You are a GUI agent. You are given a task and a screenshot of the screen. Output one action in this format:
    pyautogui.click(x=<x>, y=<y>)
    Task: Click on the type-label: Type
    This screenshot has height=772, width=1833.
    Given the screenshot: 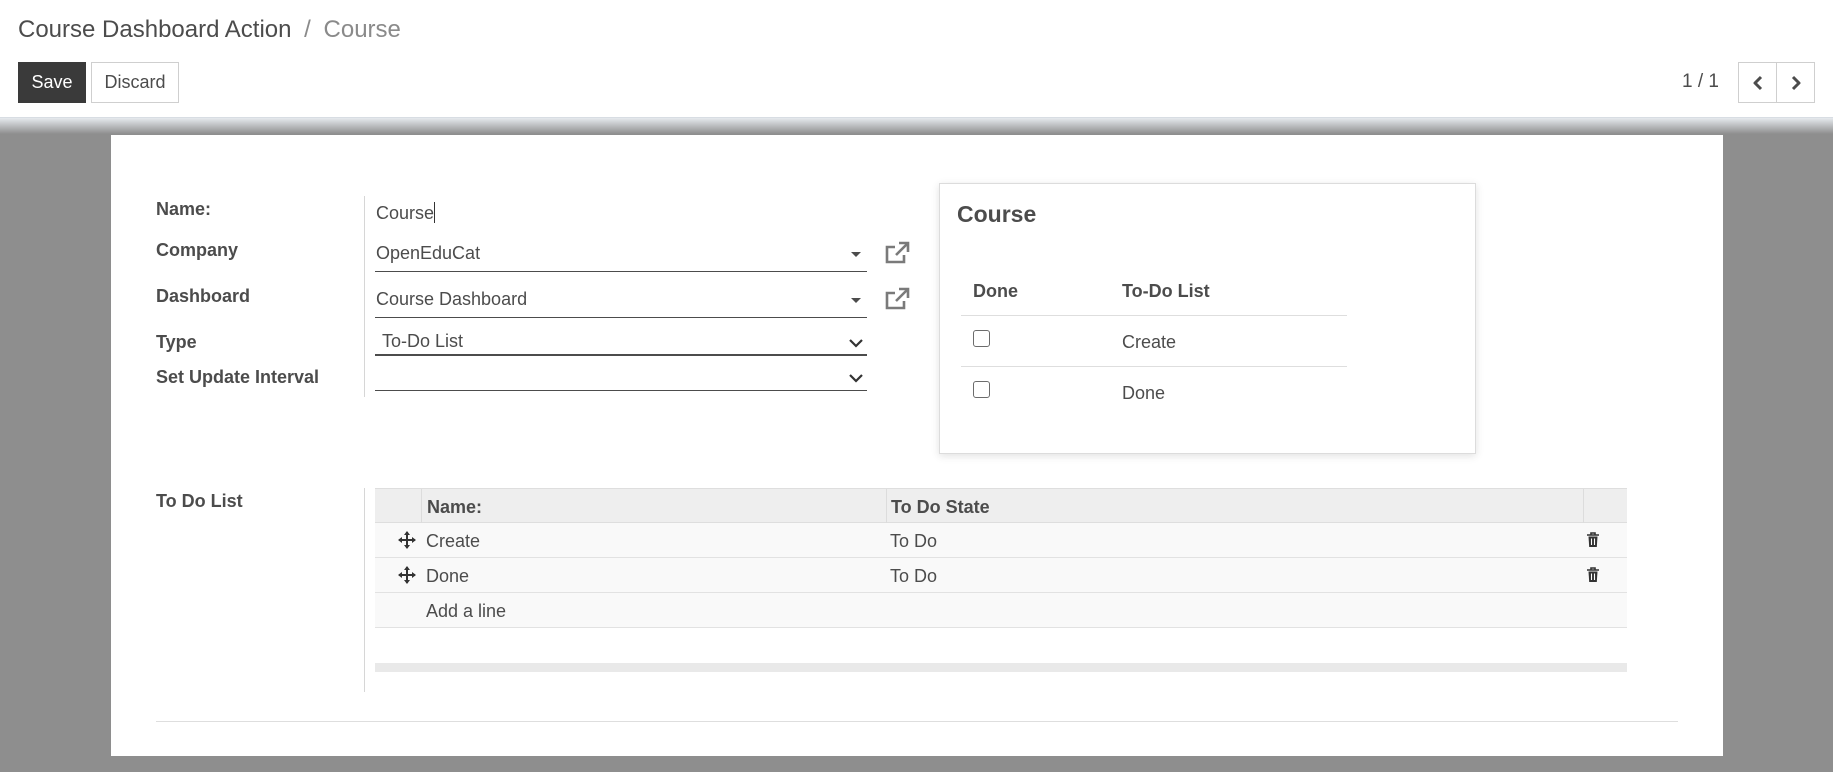 What is the action you would take?
    pyautogui.click(x=176, y=342)
    